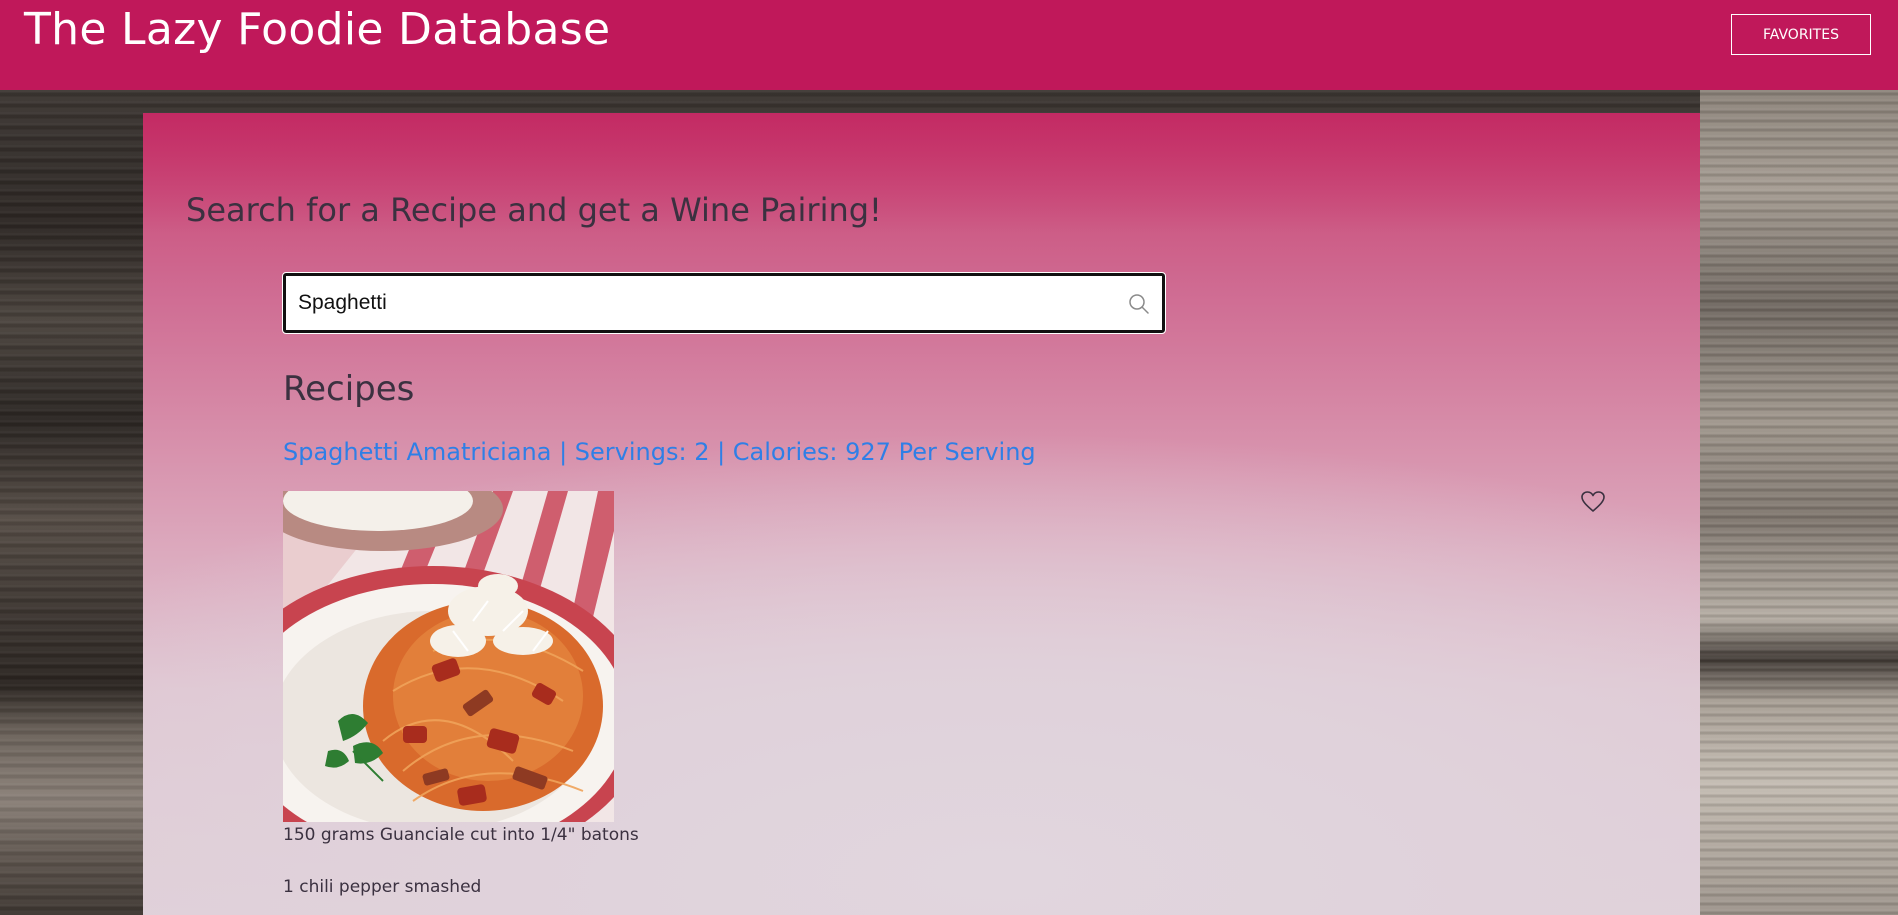 Image resolution: width=1898 pixels, height=915 pixels. What do you see at coordinates (382, 887) in the screenshot?
I see `ingredient-item: 1 chili pepper smashed` at bounding box center [382, 887].